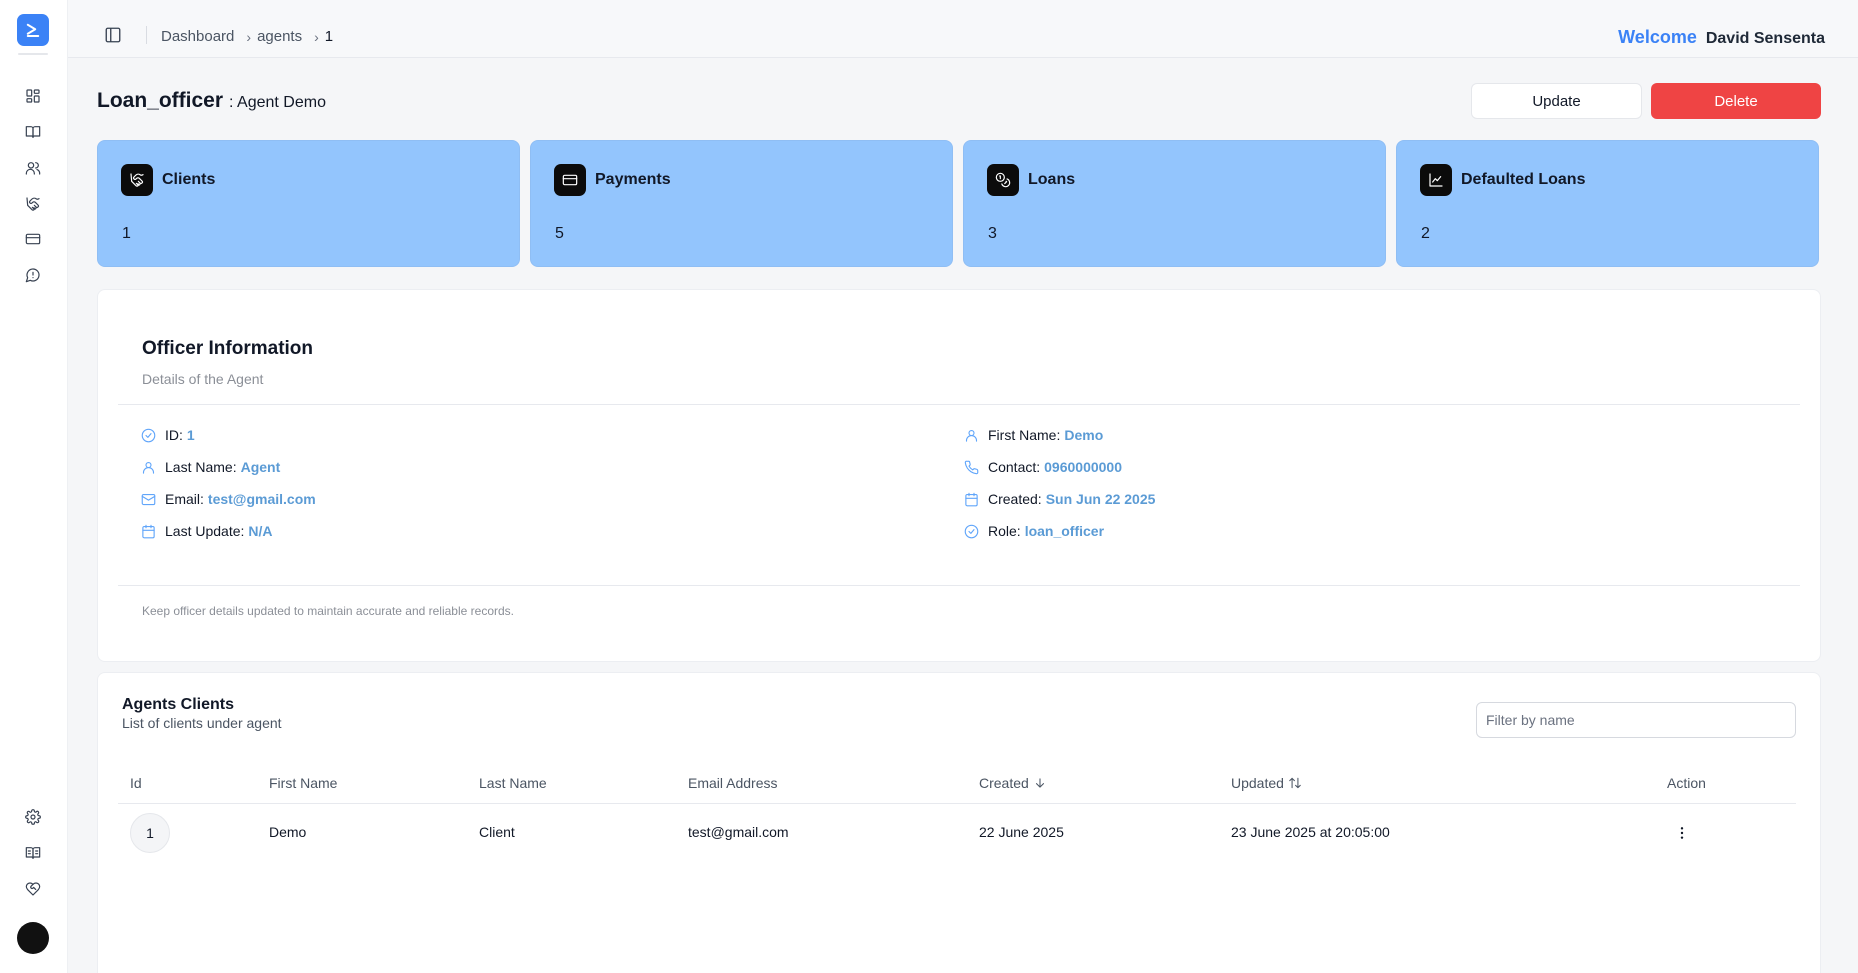 The image size is (1858, 973). Describe the element at coordinates (136, 783) in the screenshot. I see `column-header-id: Id` at that location.